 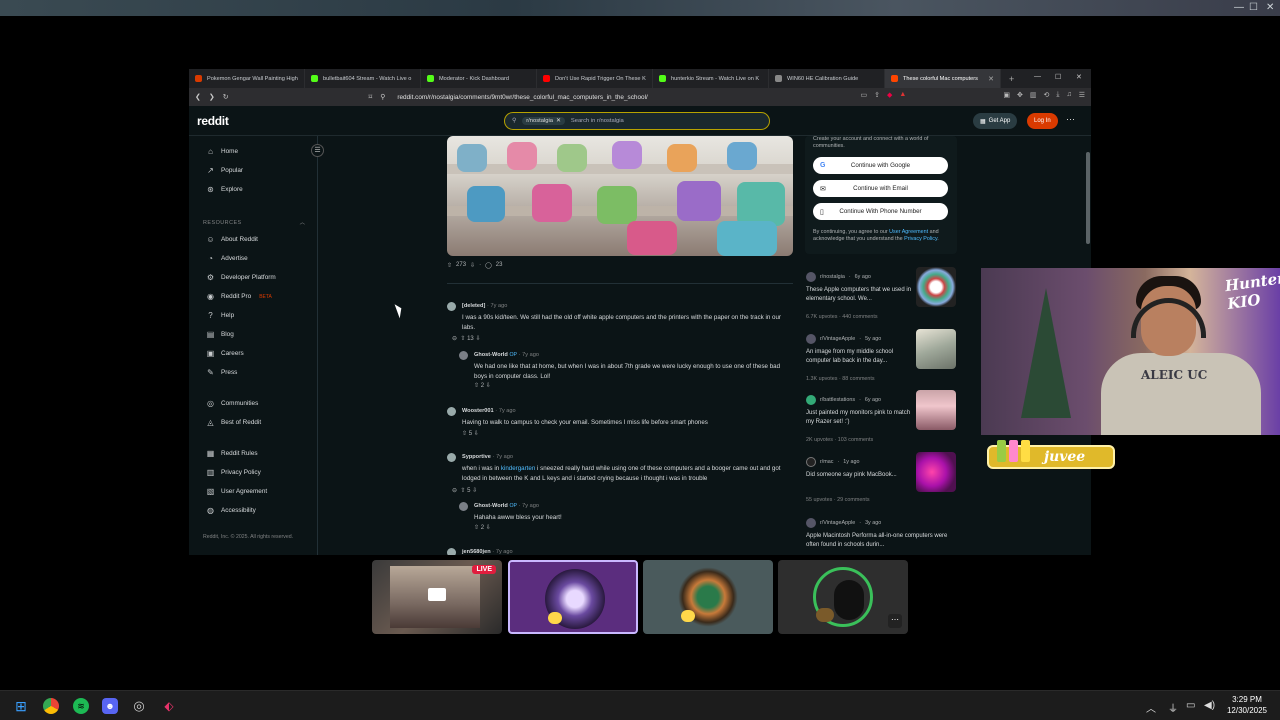 I want to click on sidebar-item-help: ? Help, so click(x=220, y=315).